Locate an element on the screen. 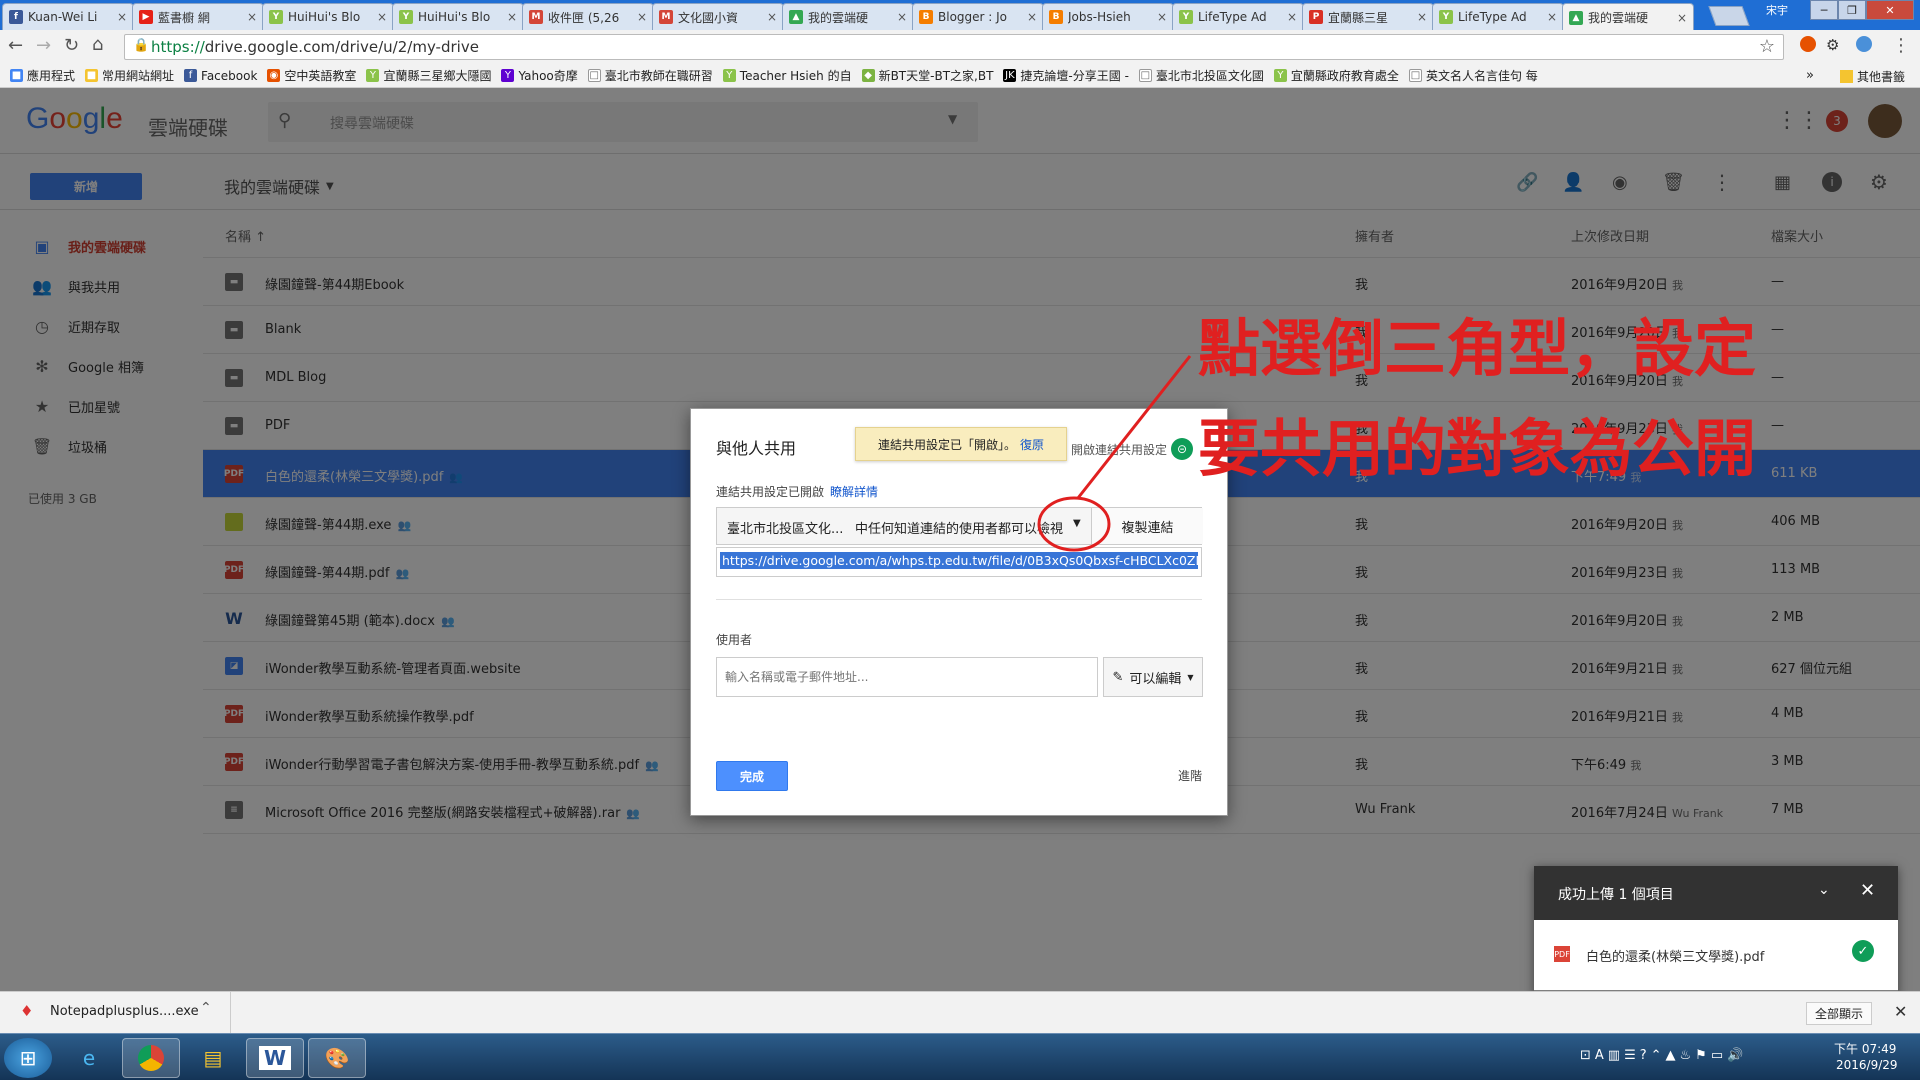 This screenshot has height=1080, width=1920. annotation-text-line2: 要共用的對象為公開 is located at coordinates (1477, 448).